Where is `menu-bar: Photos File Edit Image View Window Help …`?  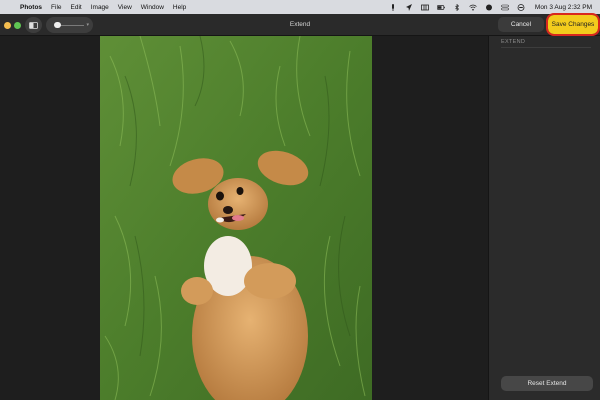
menu-bar: Photos File Edit Image View Window Help … is located at coordinates (300, 7).